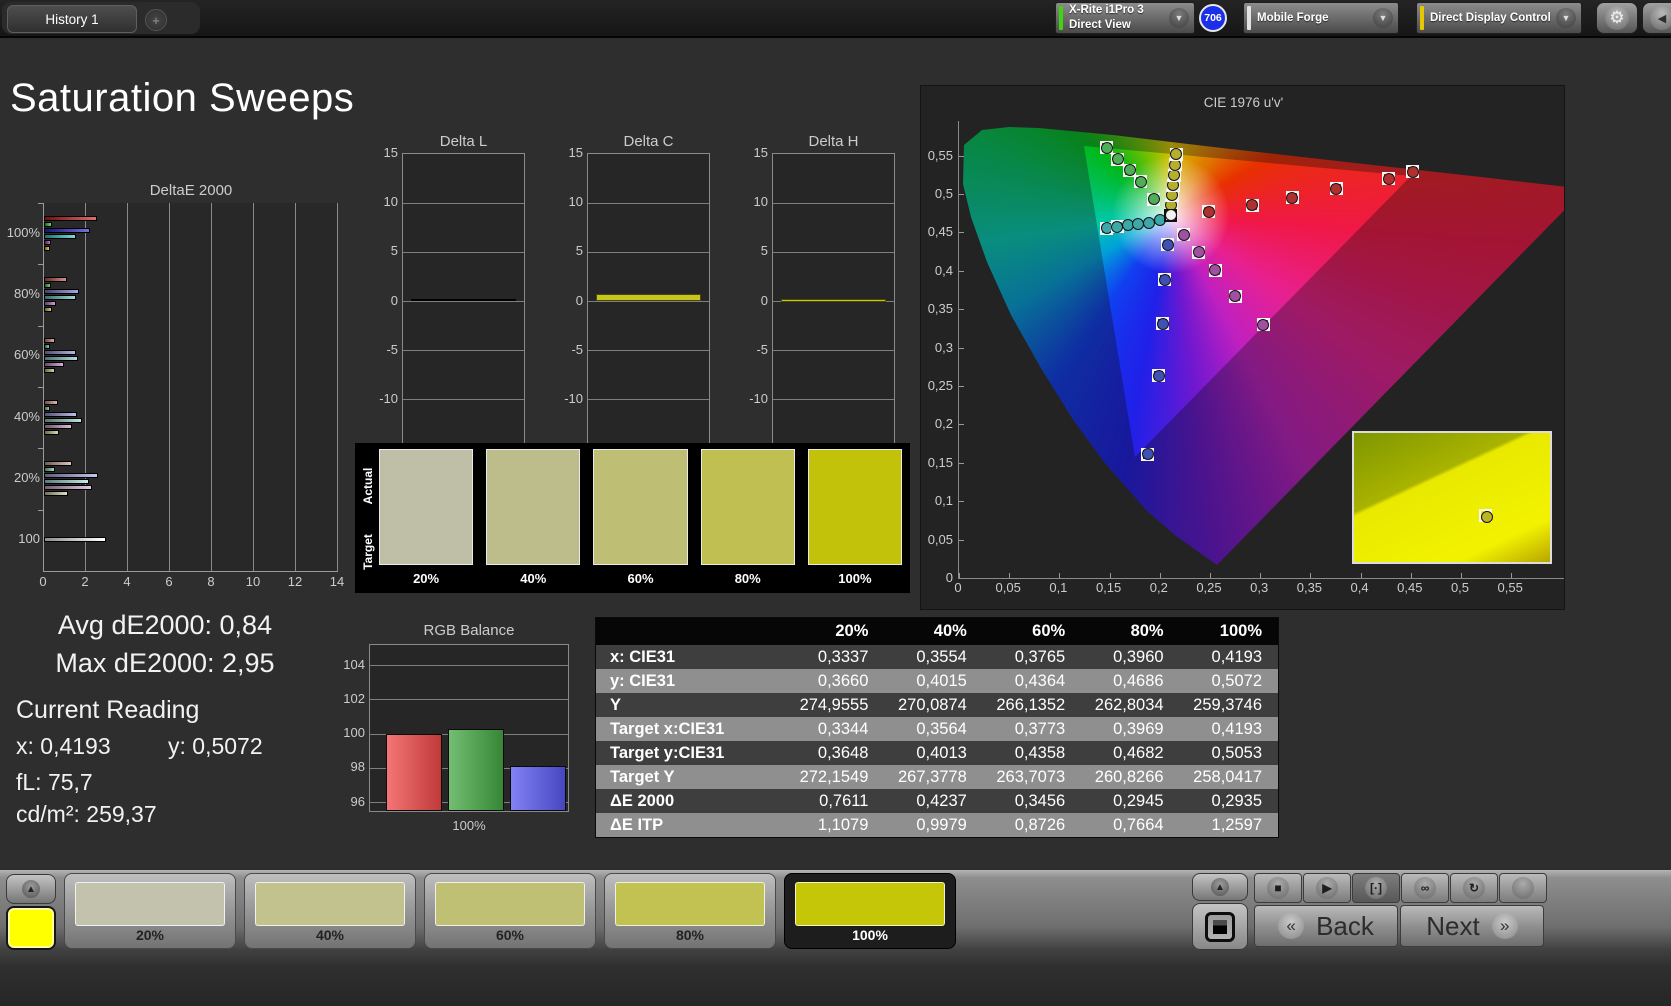 The height and width of the screenshot is (1006, 1671). Describe the element at coordinates (510, 911) in the screenshot. I see `pattern-button-60%: 60%` at that location.